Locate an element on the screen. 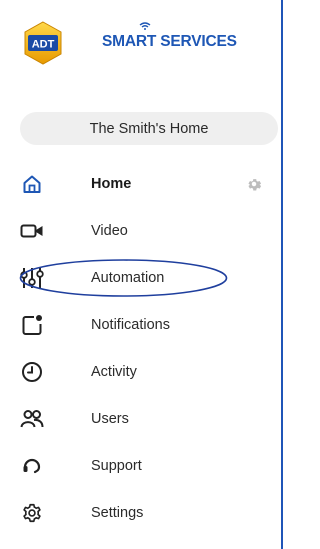  adt-logo: ADT is located at coordinates (43, 43).